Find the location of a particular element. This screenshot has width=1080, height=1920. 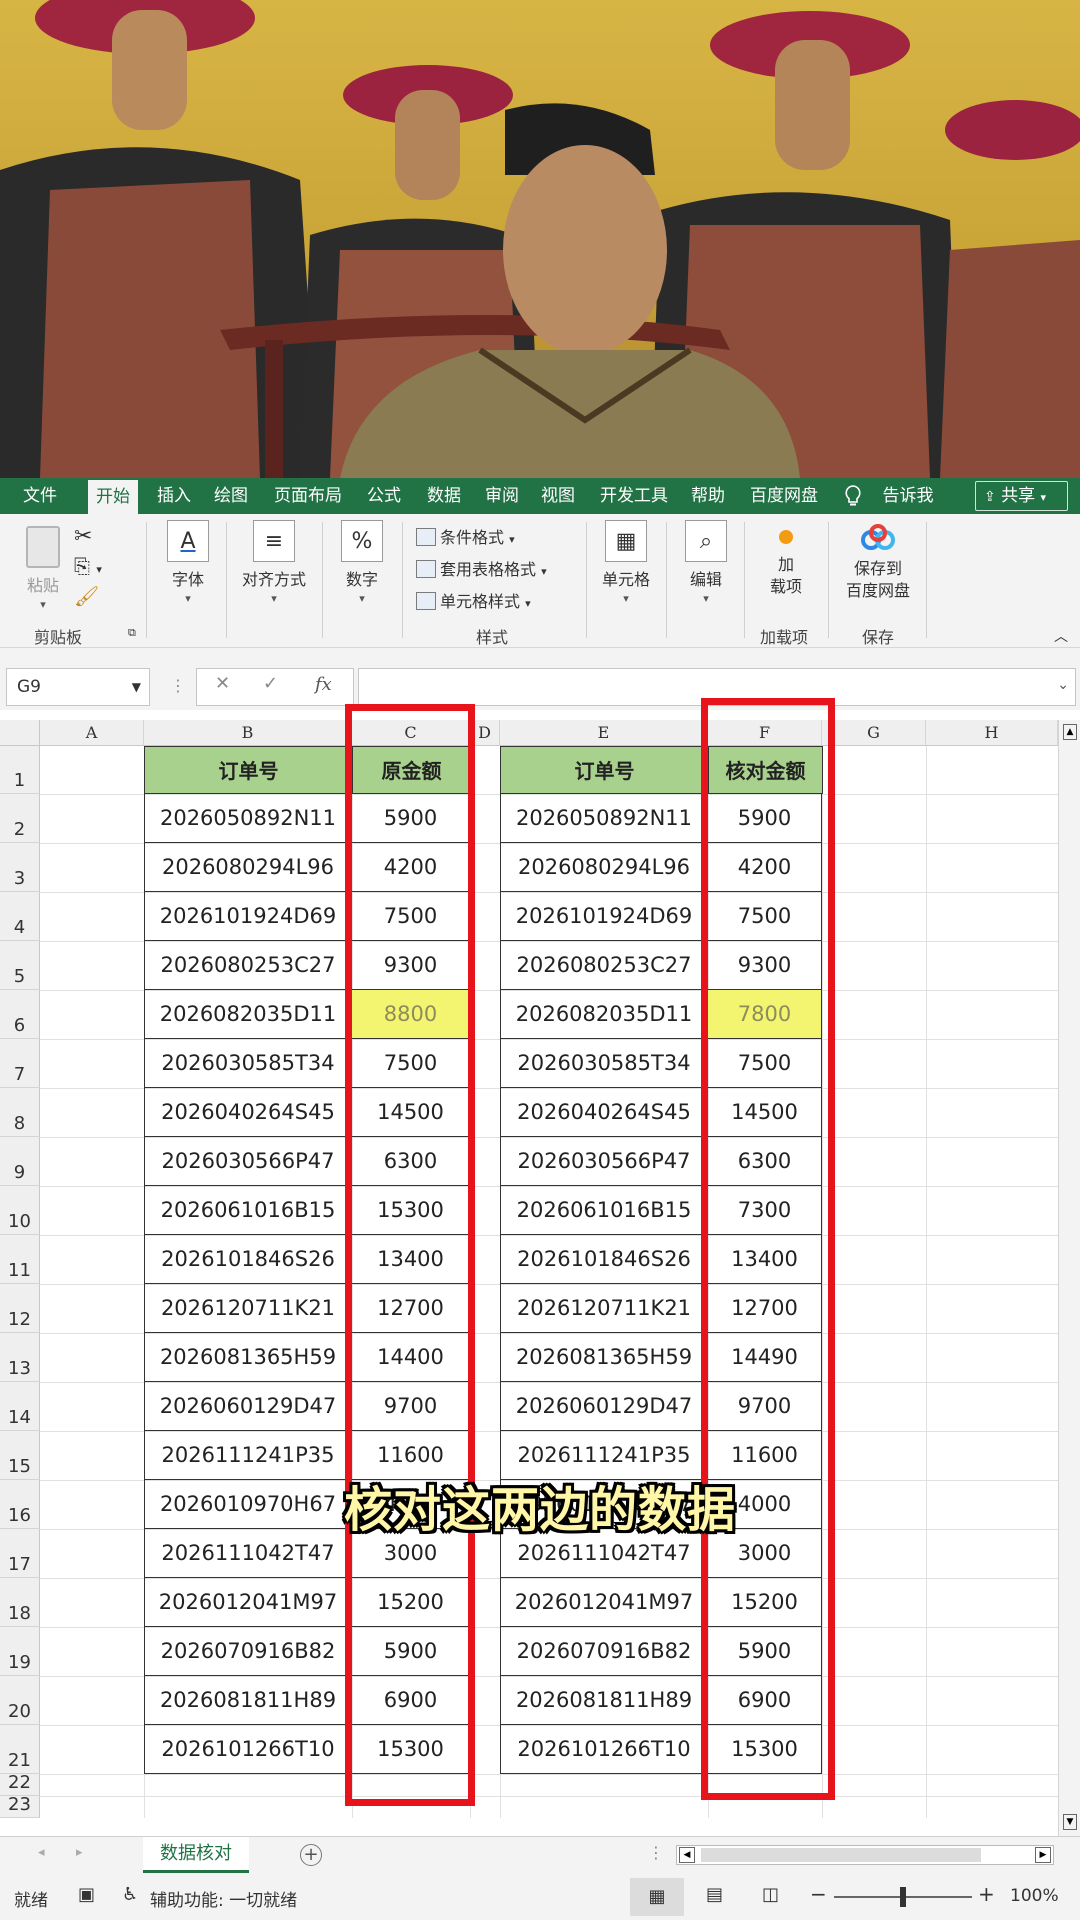

sheet-tab-active: 数据核对 is located at coordinates (196, 1855).